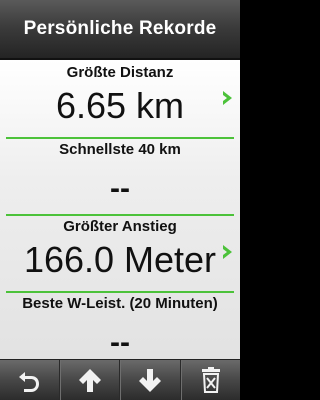 This screenshot has width=320, height=400. I want to click on arrow-down-icon, so click(150, 380).